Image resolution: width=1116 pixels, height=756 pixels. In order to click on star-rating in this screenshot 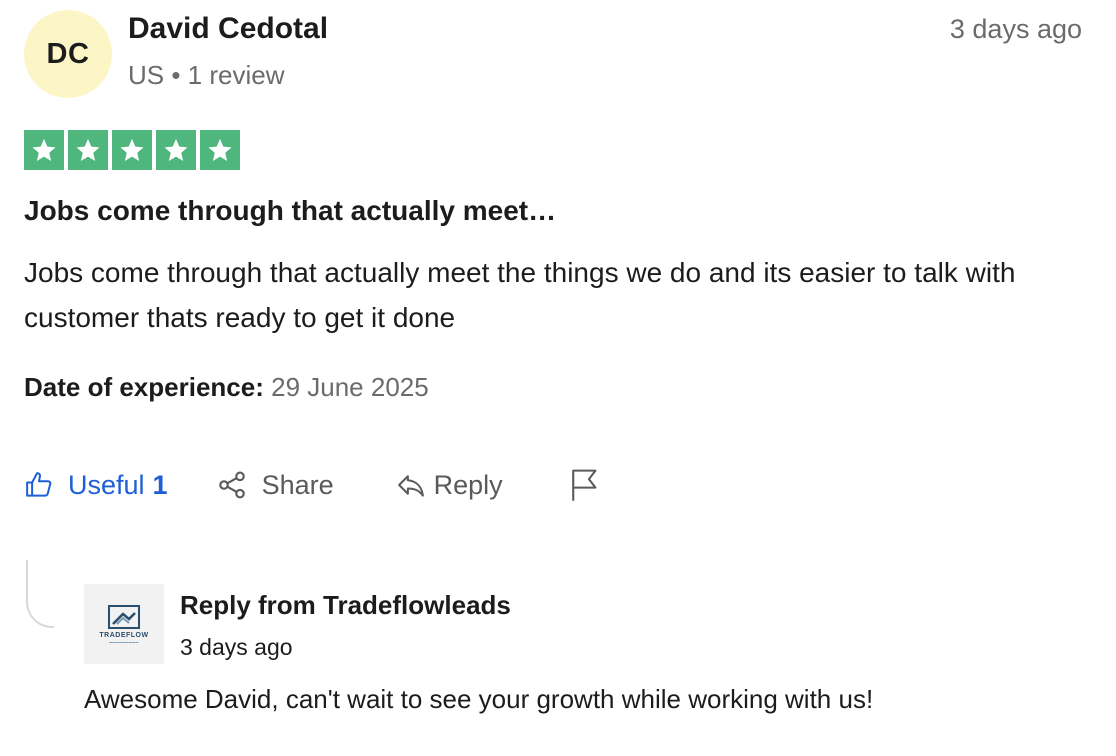, I will do `click(132, 150)`.